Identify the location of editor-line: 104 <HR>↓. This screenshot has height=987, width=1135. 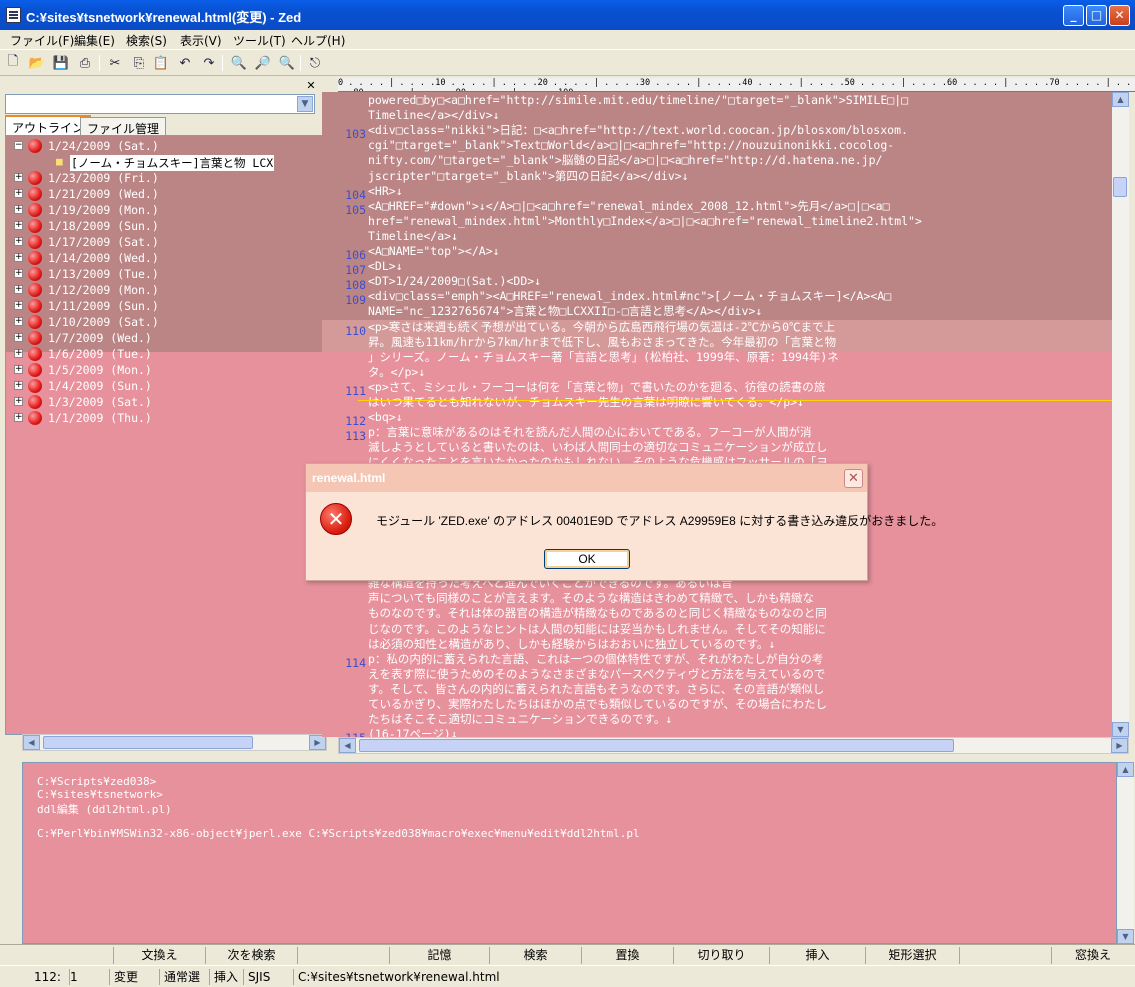
(717, 193).